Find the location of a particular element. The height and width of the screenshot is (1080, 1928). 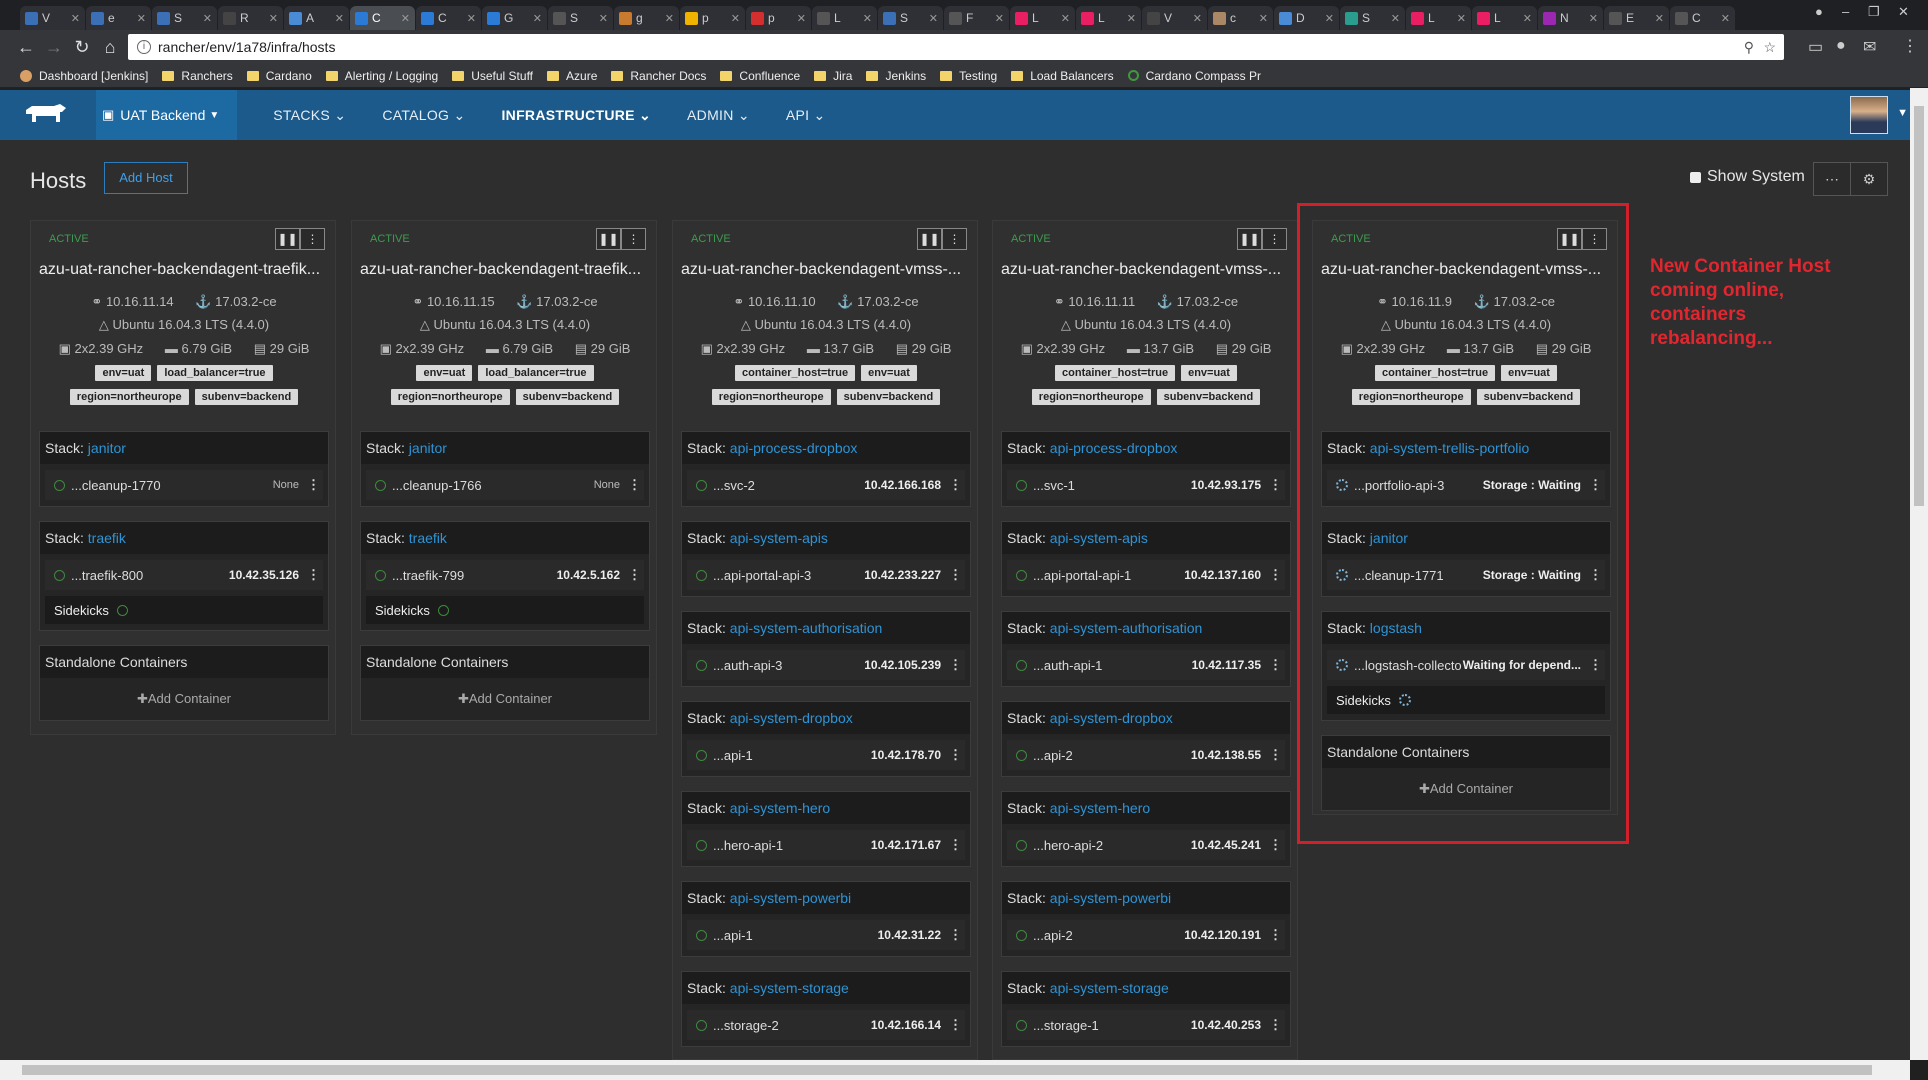

stack-link: api-system-storage is located at coordinates (1109, 988).